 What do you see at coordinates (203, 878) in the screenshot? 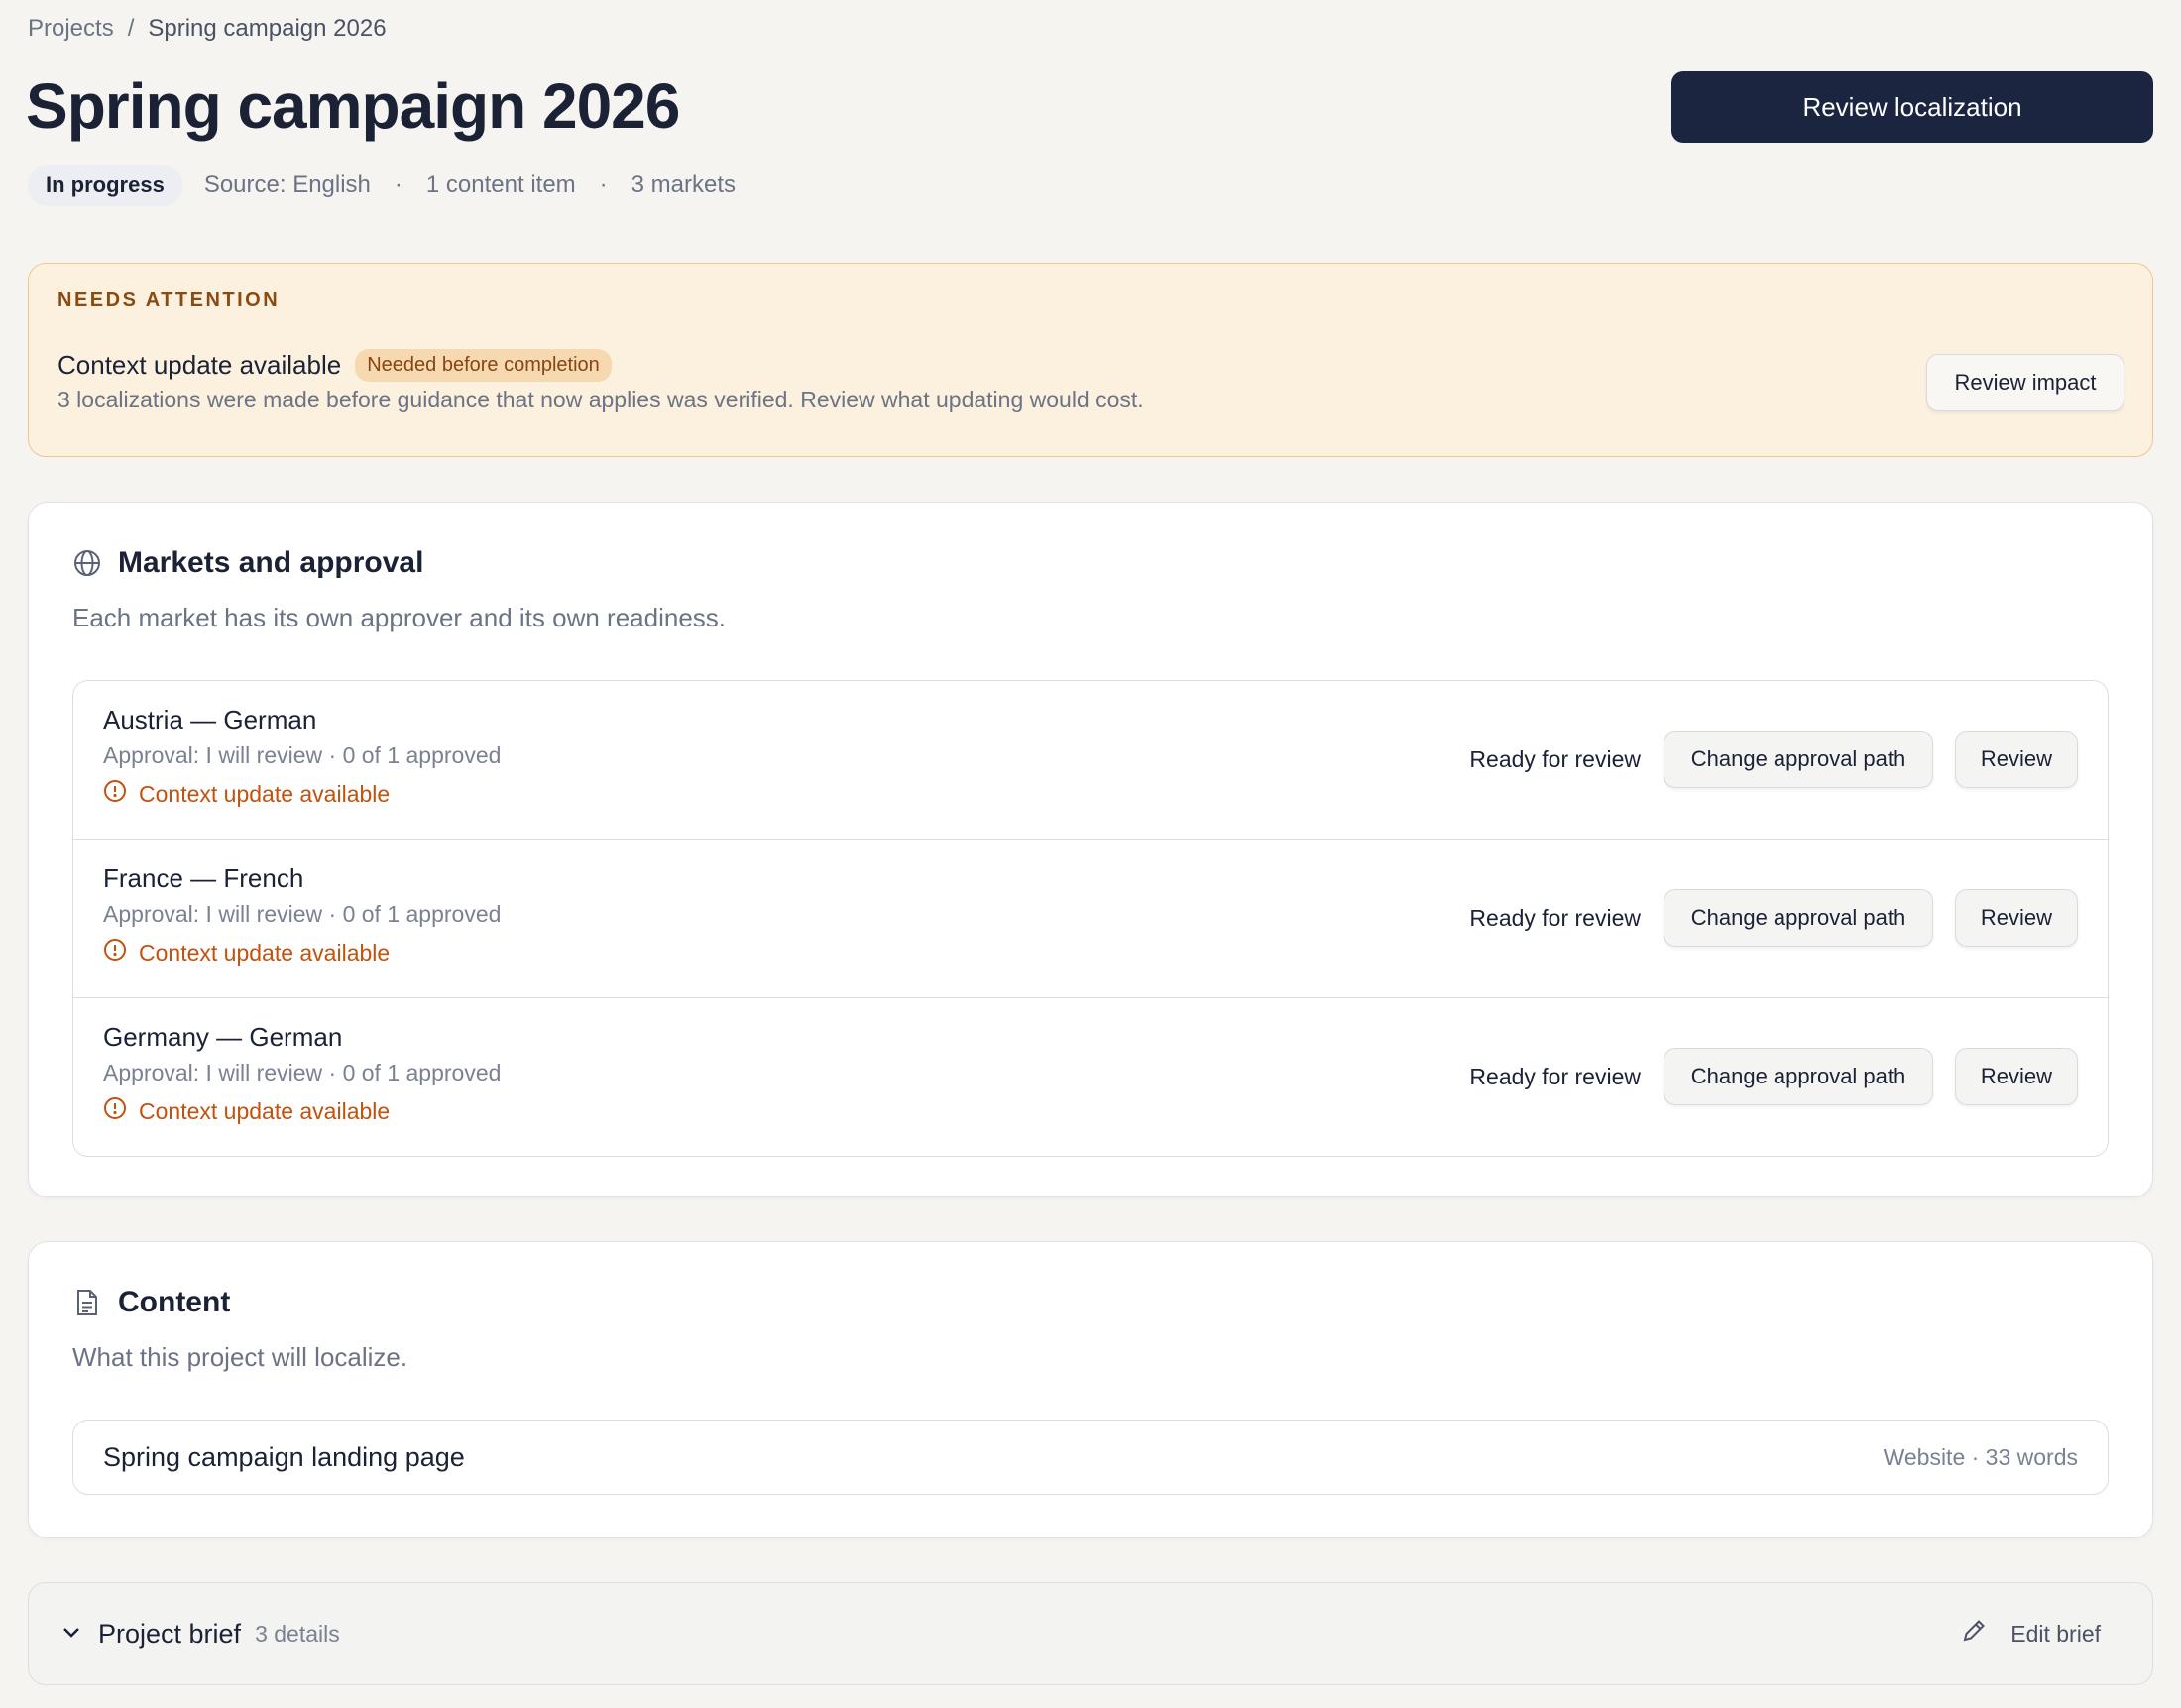
I see `market-name: France — French` at bounding box center [203, 878].